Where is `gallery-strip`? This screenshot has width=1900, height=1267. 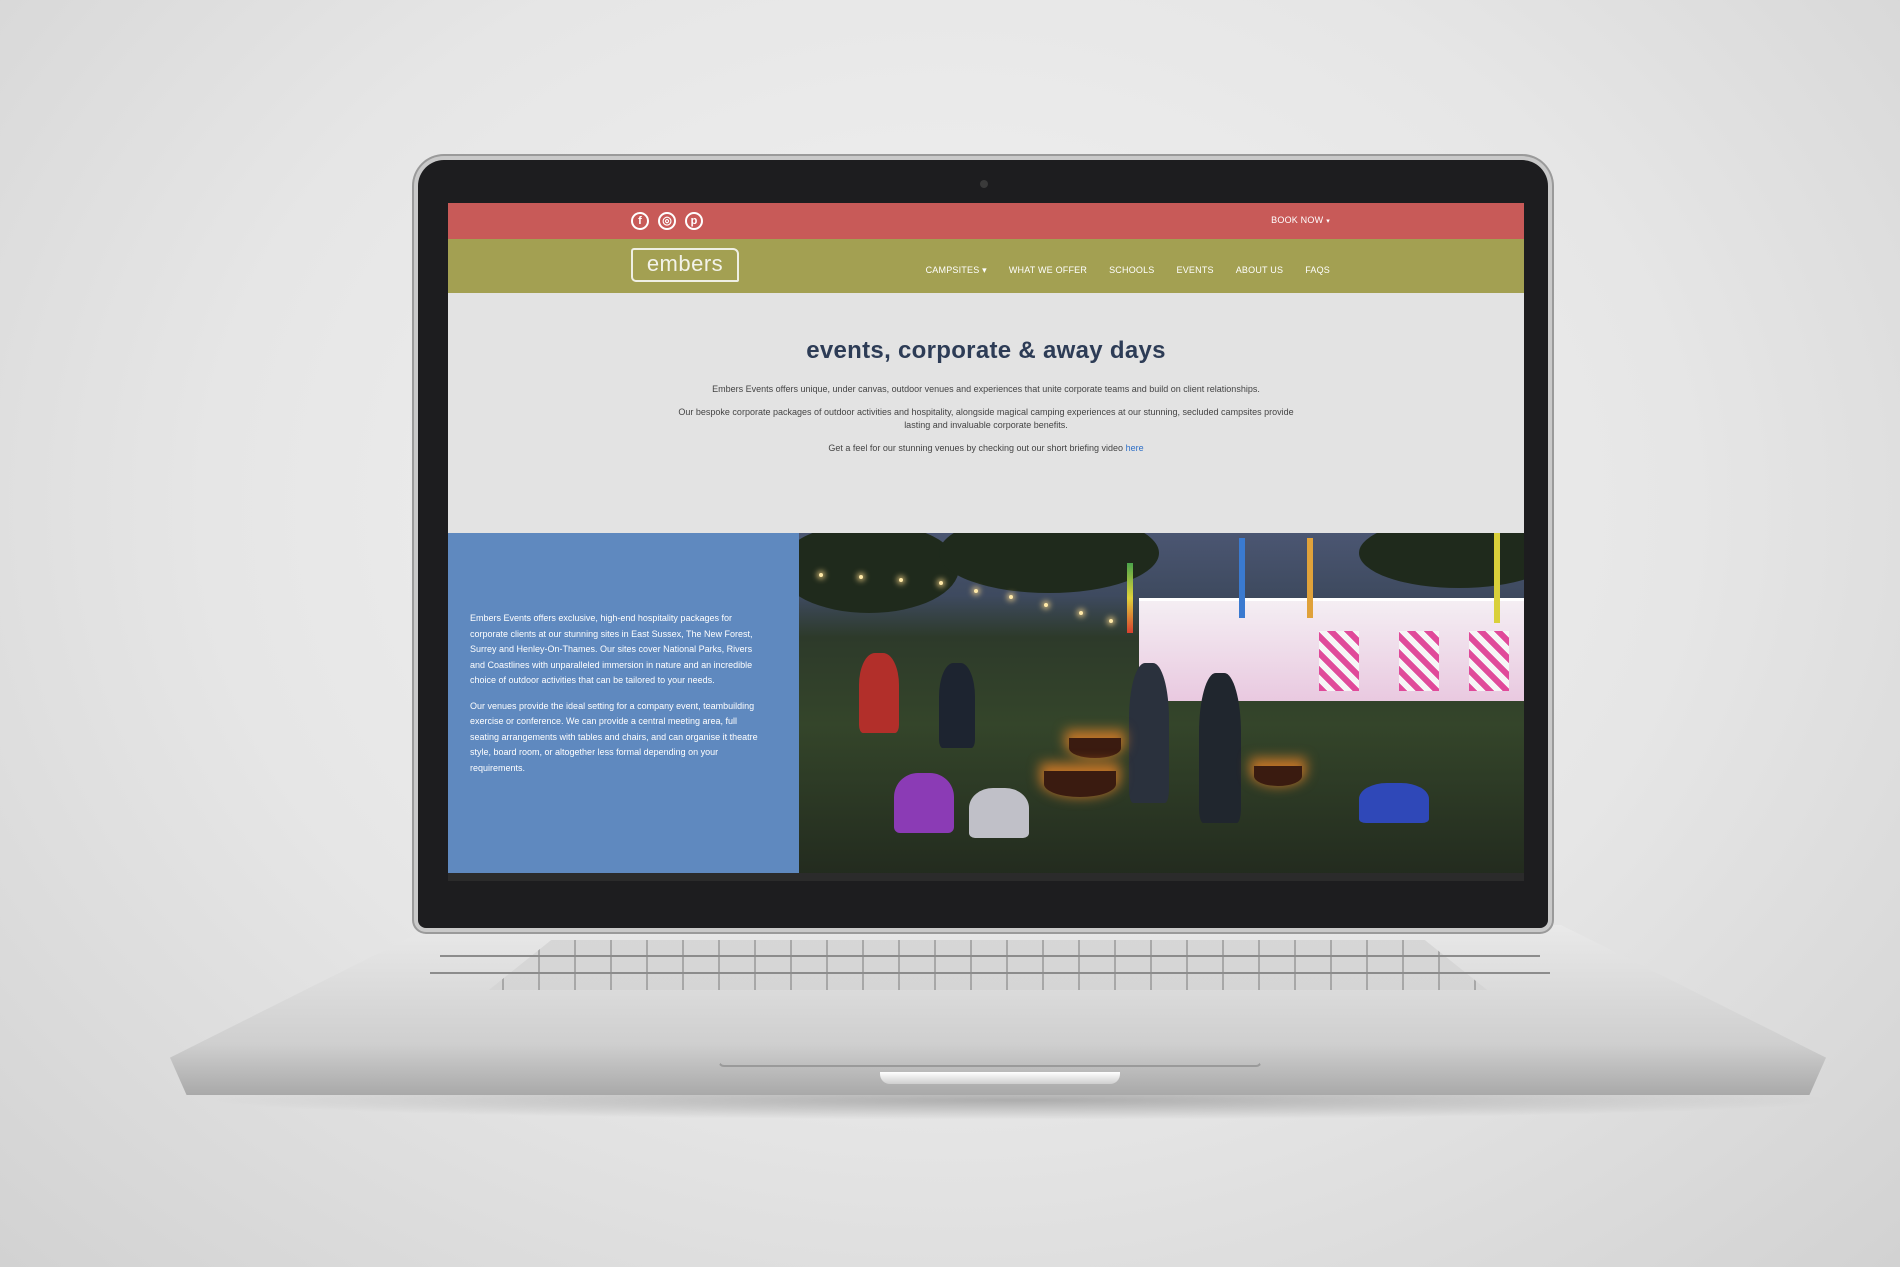
gallery-strip is located at coordinates (986, 877).